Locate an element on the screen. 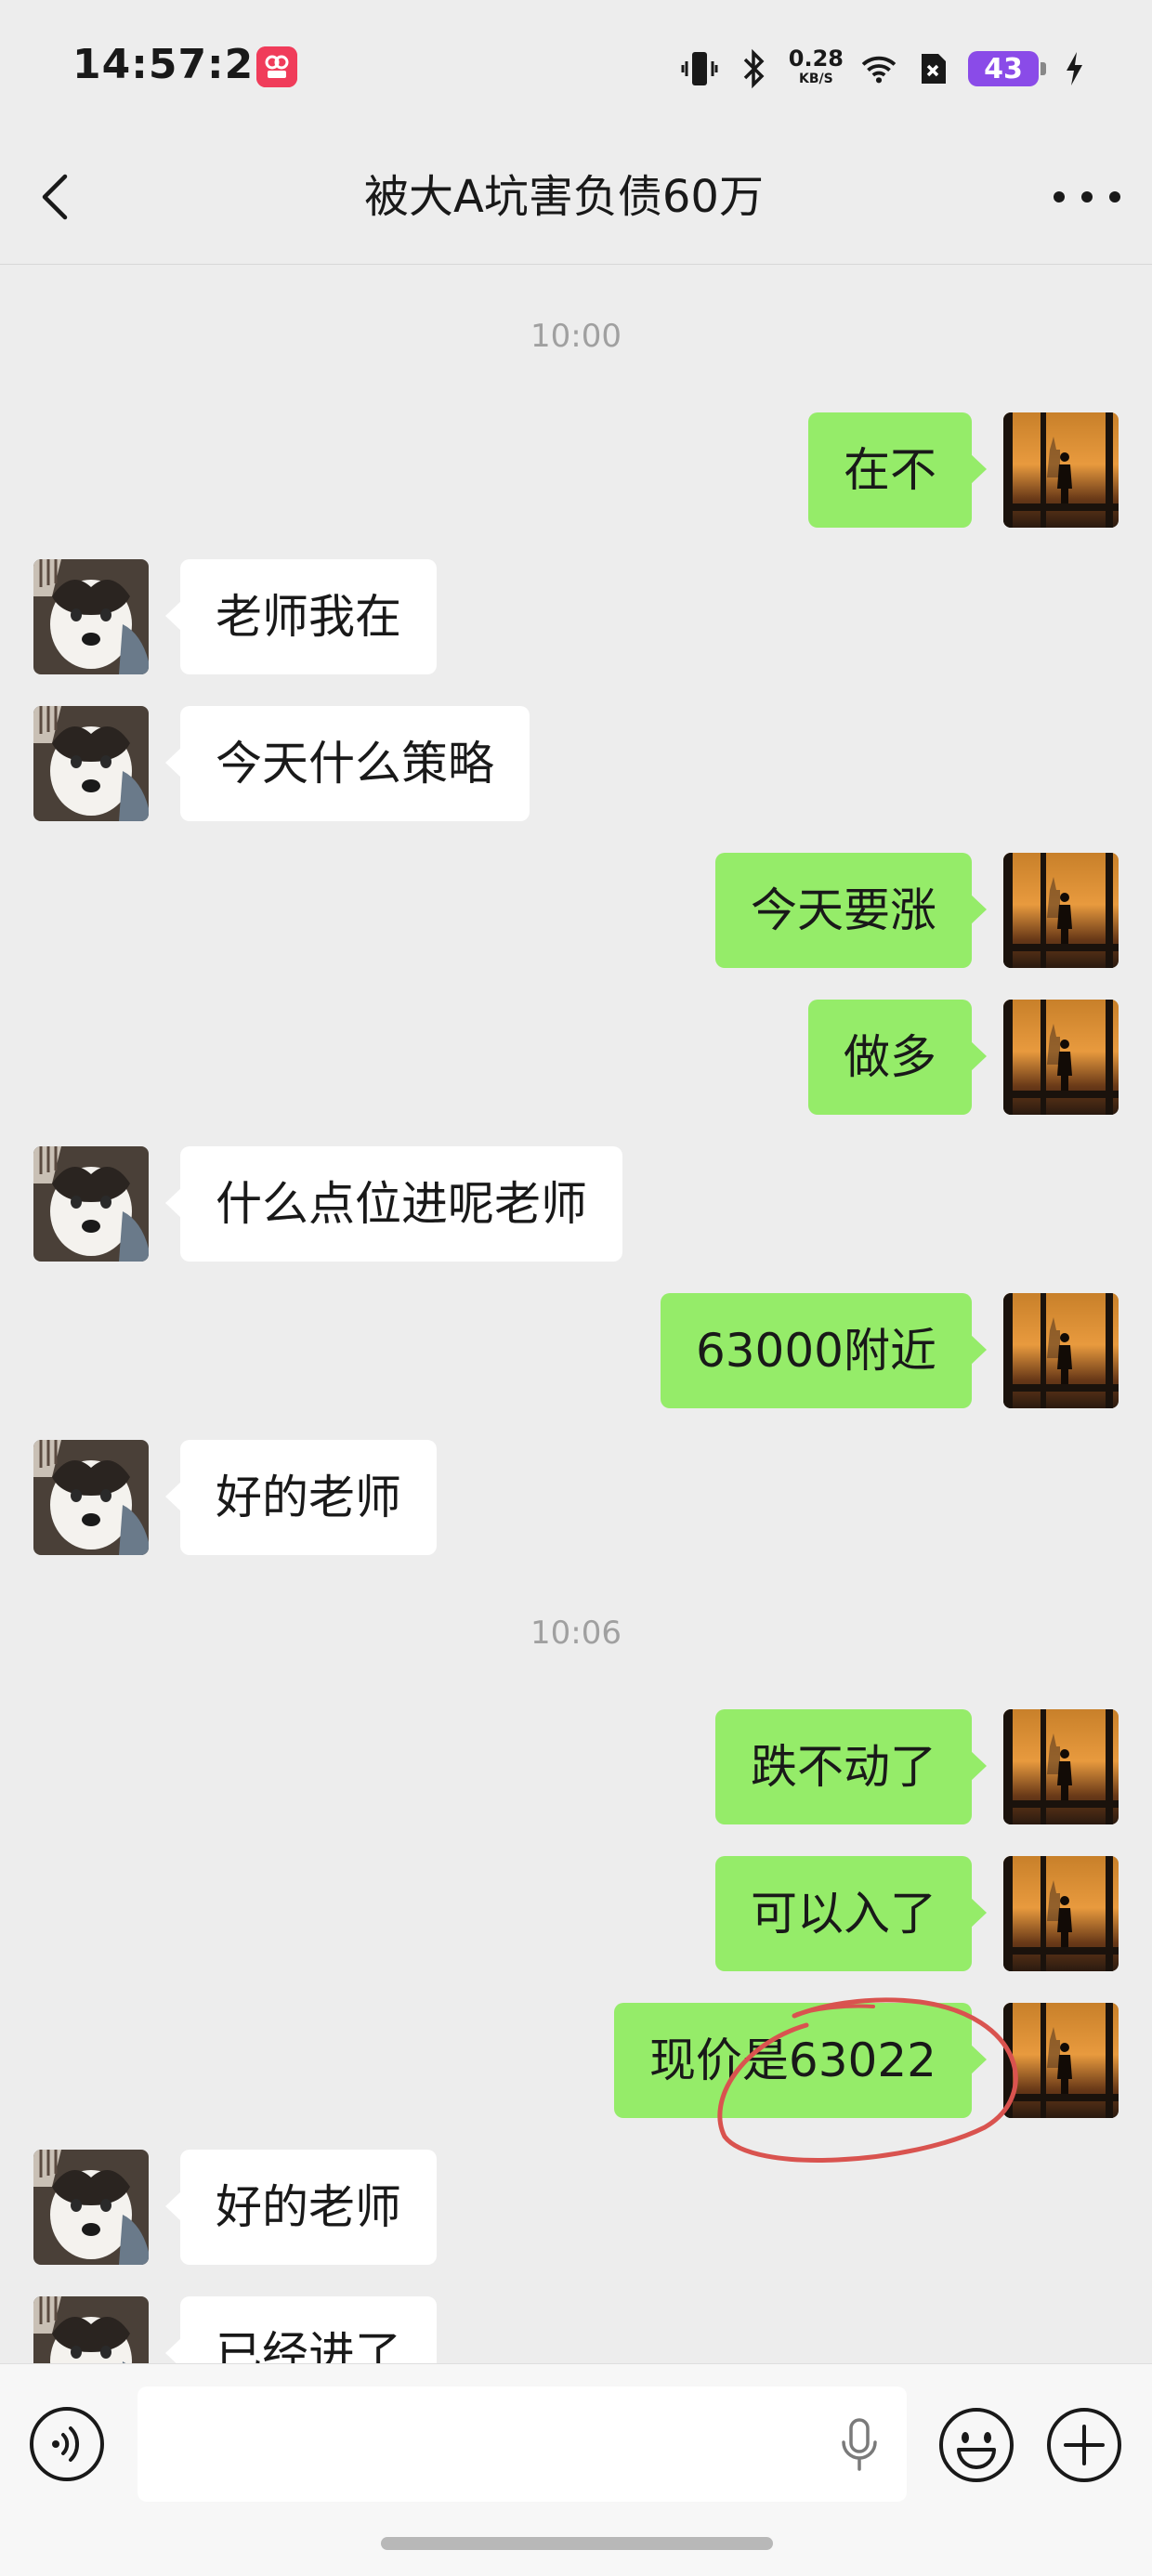 This screenshot has width=1152, height=2576. message-bubble-received: 今天什么策略 is located at coordinates (347, 763).